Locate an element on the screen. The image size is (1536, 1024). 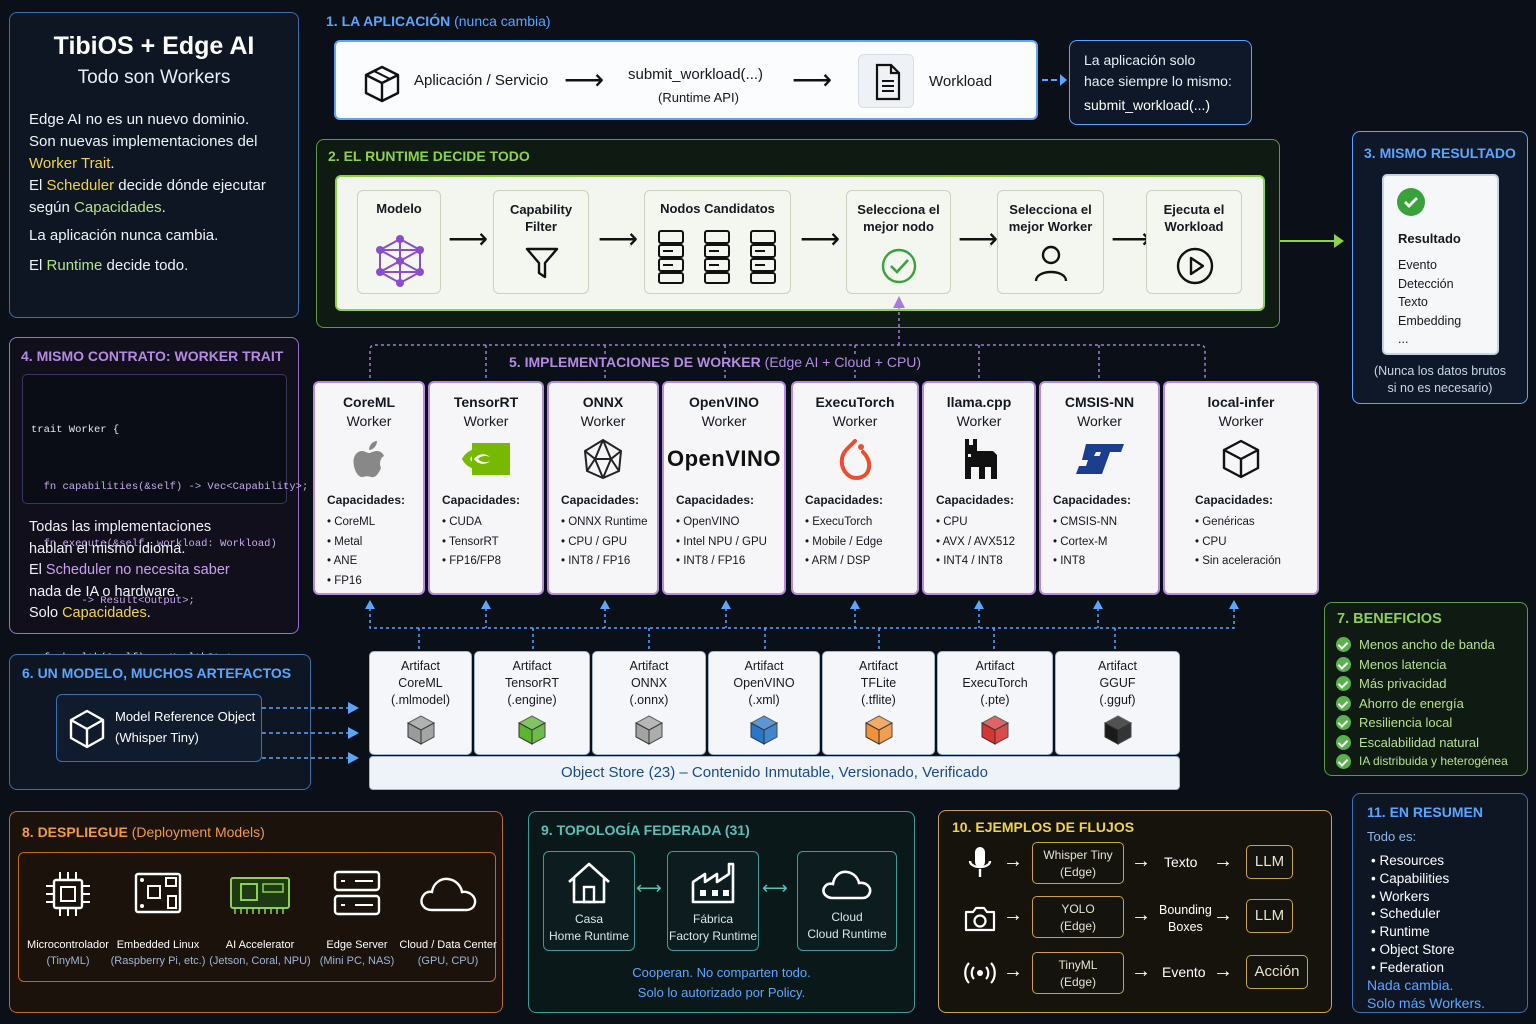
check-circle-icon is located at coordinates (899, 266).